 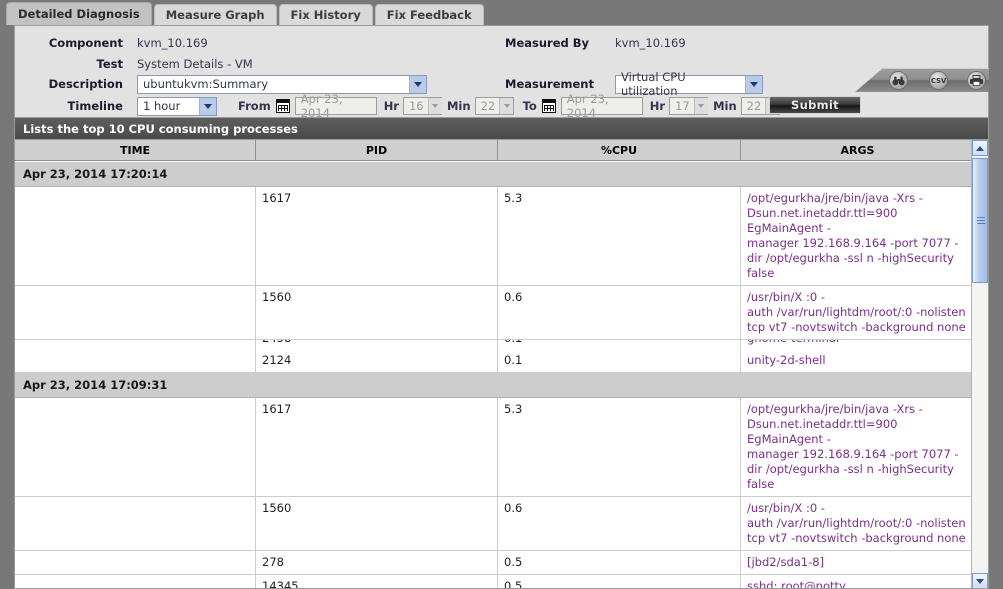 I want to click on cell-args: unity-2d-shell, so click(x=786, y=360).